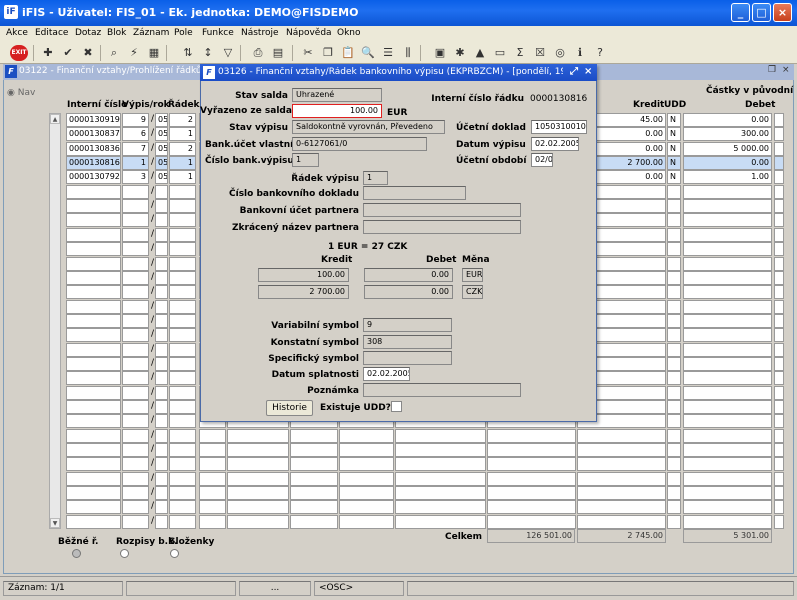 The image size is (797, 600). What do you see at coordinates (740, 12) in the screenshot?
I see `minimize-button: _` at bounding box center [740, 12].